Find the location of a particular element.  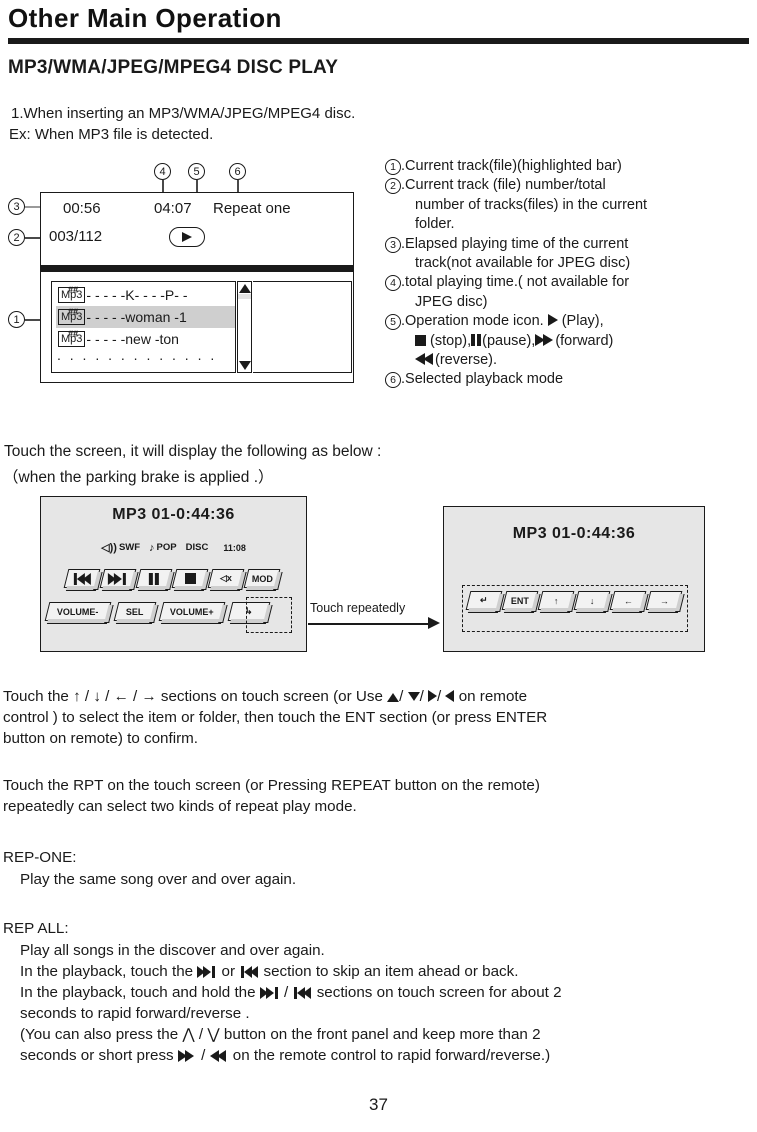

legend-text-line: .Operation mode icon. (Play), is located at coordinates (502, 321).